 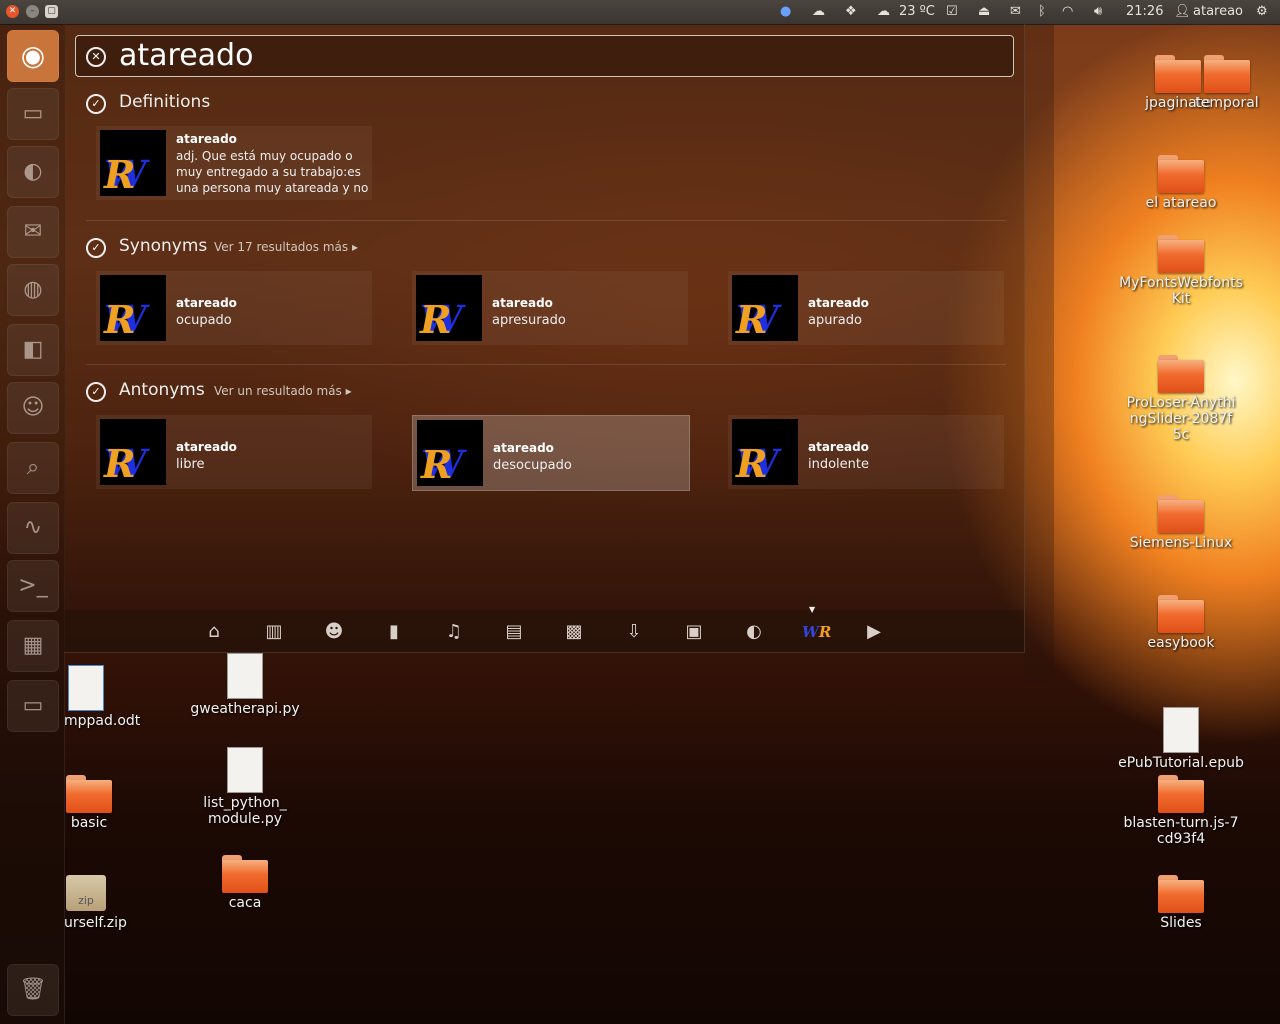 What do you see at coordinates (1181, 399) in the screenshot?
I see `desktop-folder-proloser: ProLoser-AnythingSlider-2087f5c` at bounding box center [1181, 399].